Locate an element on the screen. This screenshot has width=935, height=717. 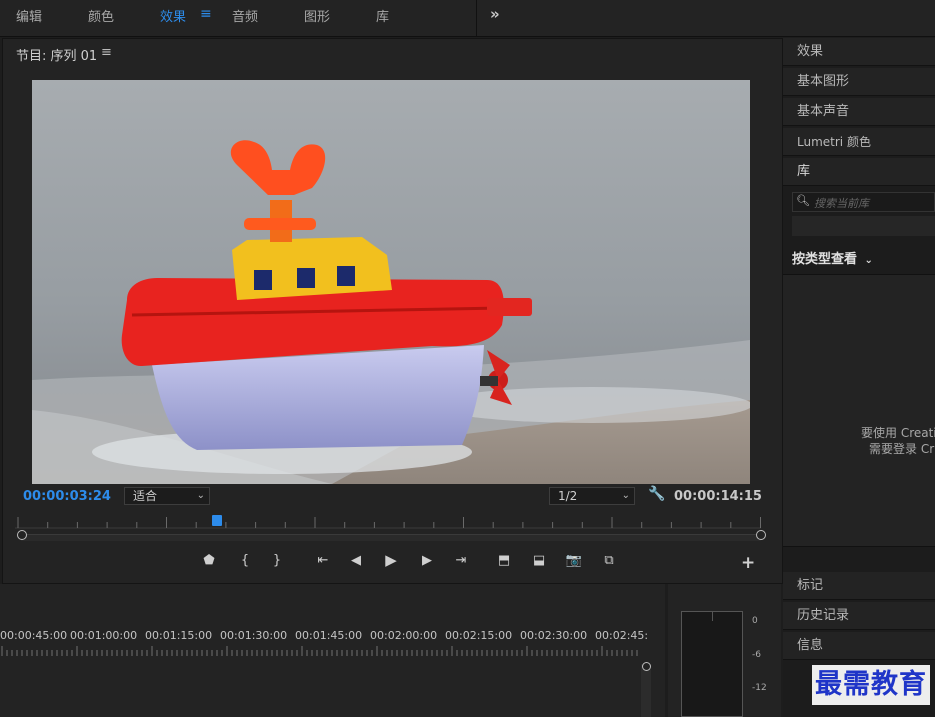
play-button: ▶ is located at coordinates (391, 560).